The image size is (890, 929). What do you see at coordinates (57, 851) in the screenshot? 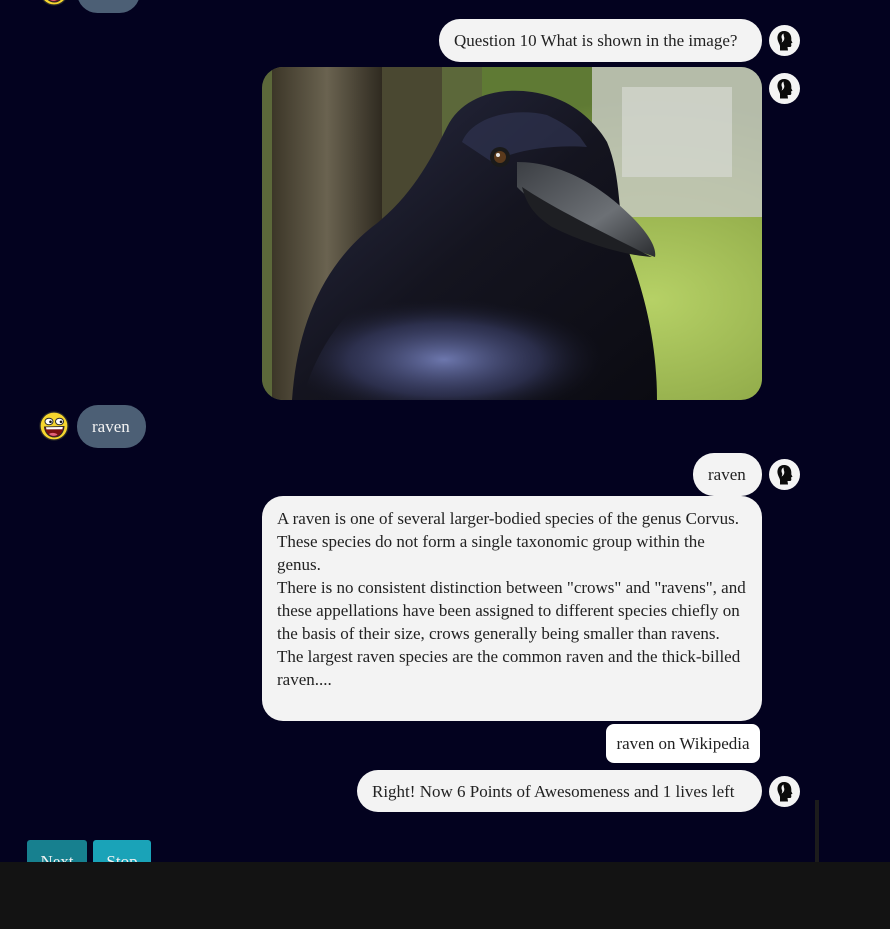
I see `next-button: Next` at bounding box center [57, 851].